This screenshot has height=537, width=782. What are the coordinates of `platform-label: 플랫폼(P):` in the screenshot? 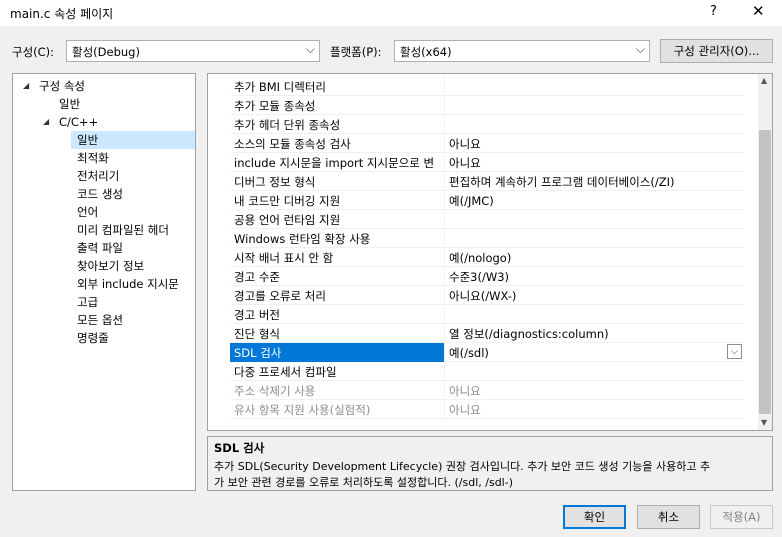 It's located at (356, 52).